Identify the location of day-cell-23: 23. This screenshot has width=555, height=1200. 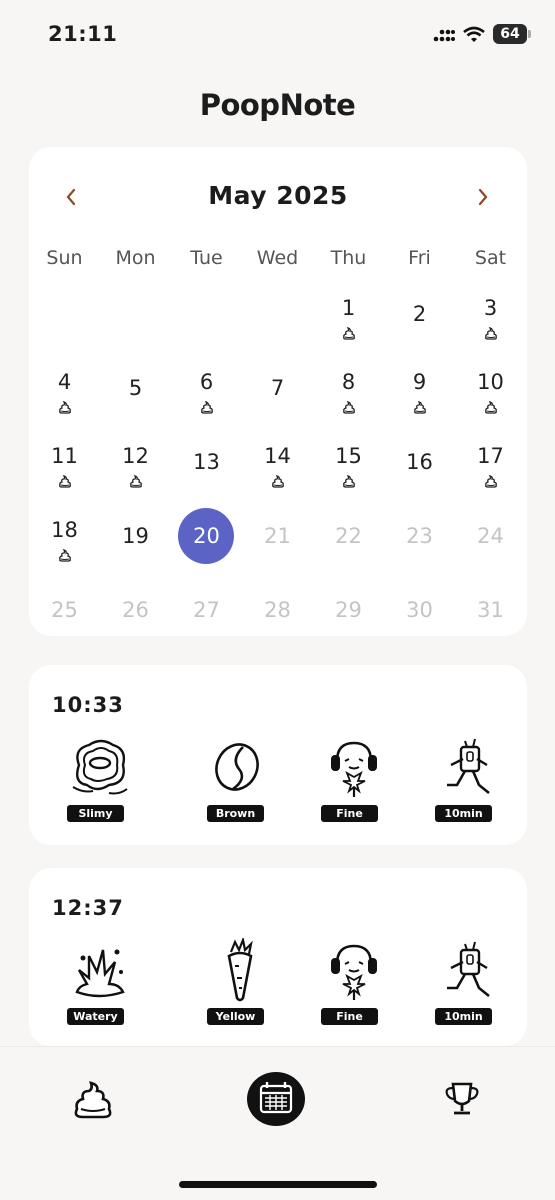
(419, 536).